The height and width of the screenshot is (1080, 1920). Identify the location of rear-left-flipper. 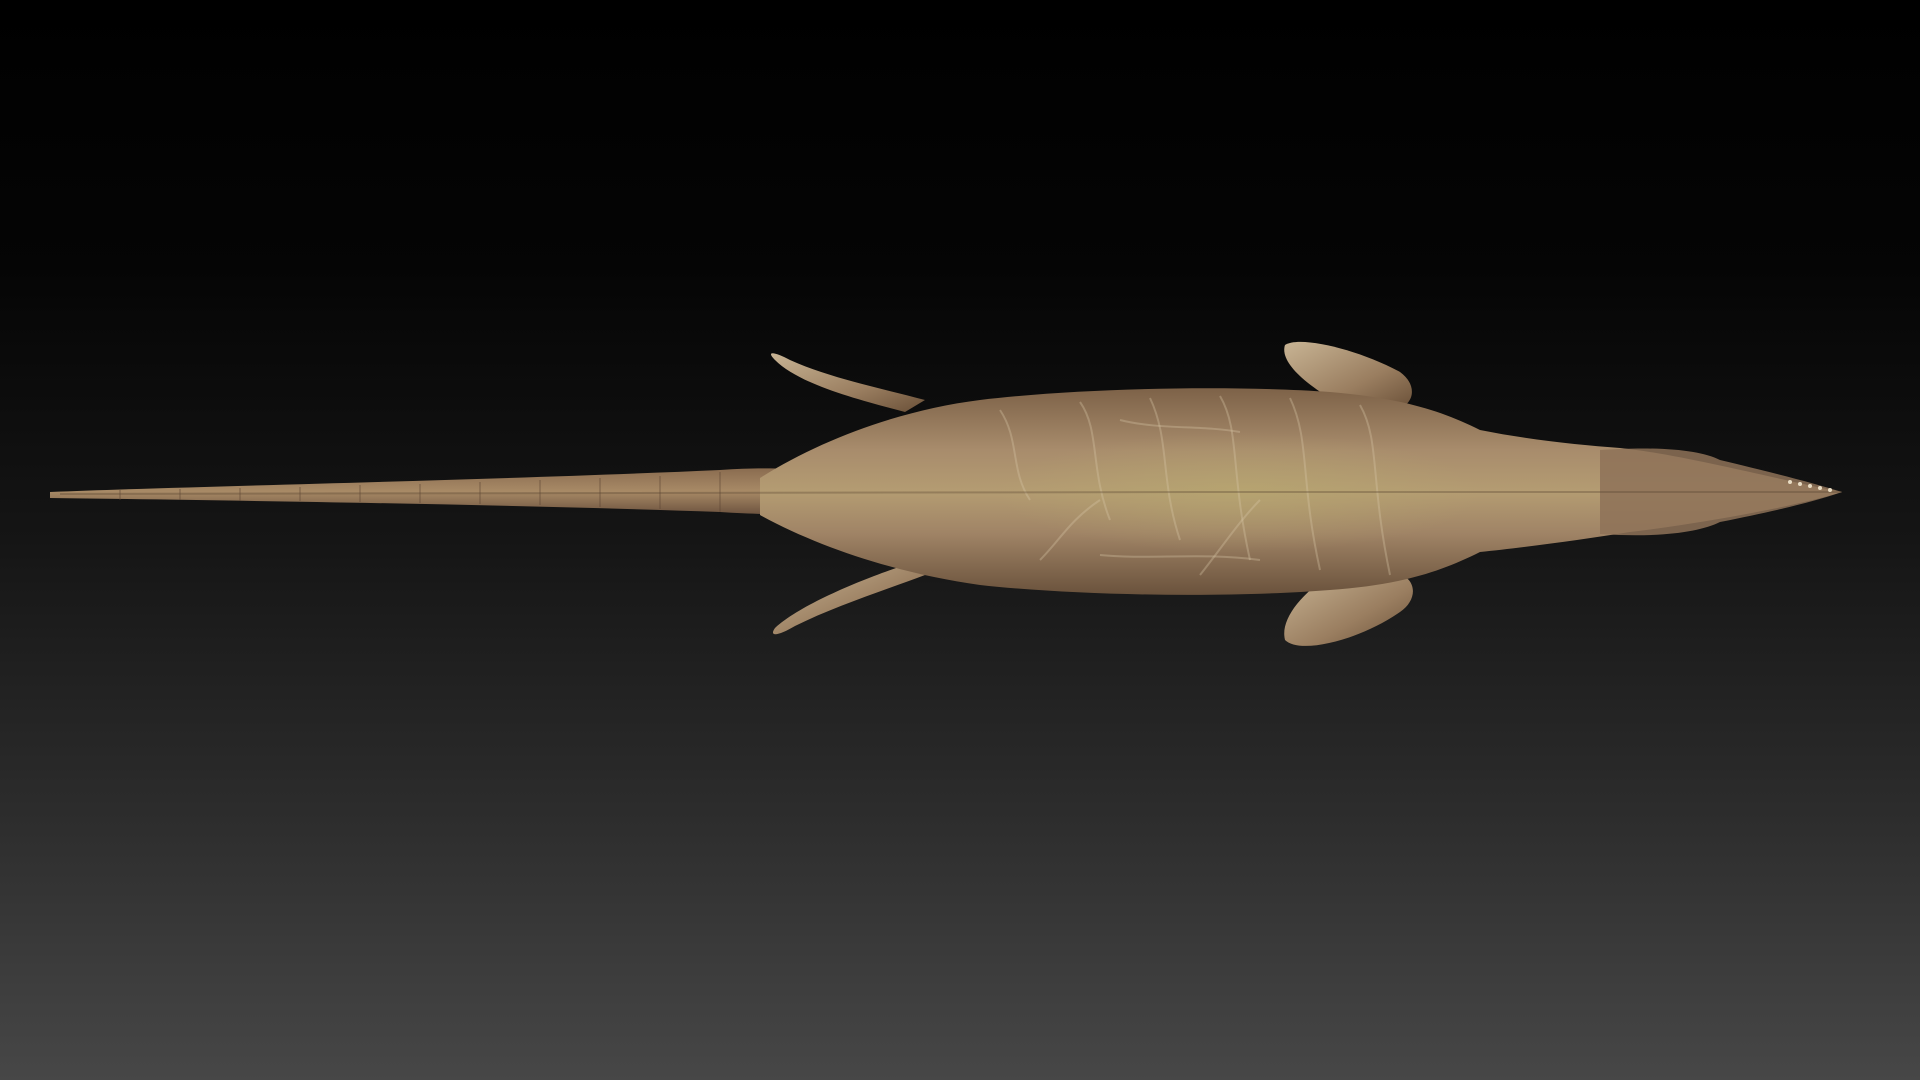
(847, 382).